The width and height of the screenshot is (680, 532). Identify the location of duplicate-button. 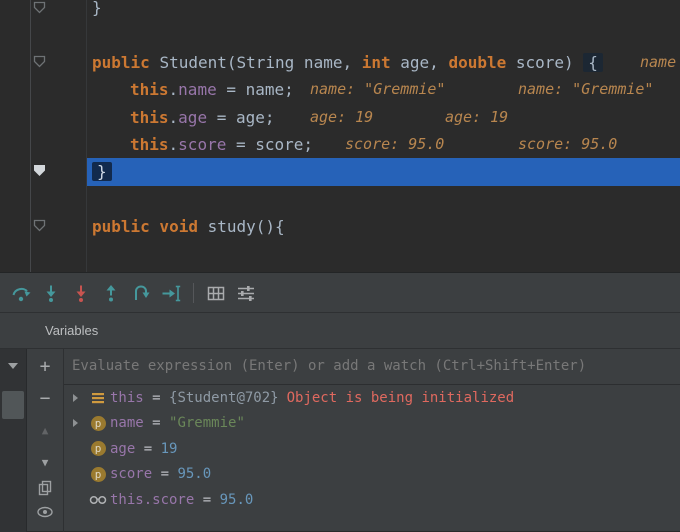
(45, 488).